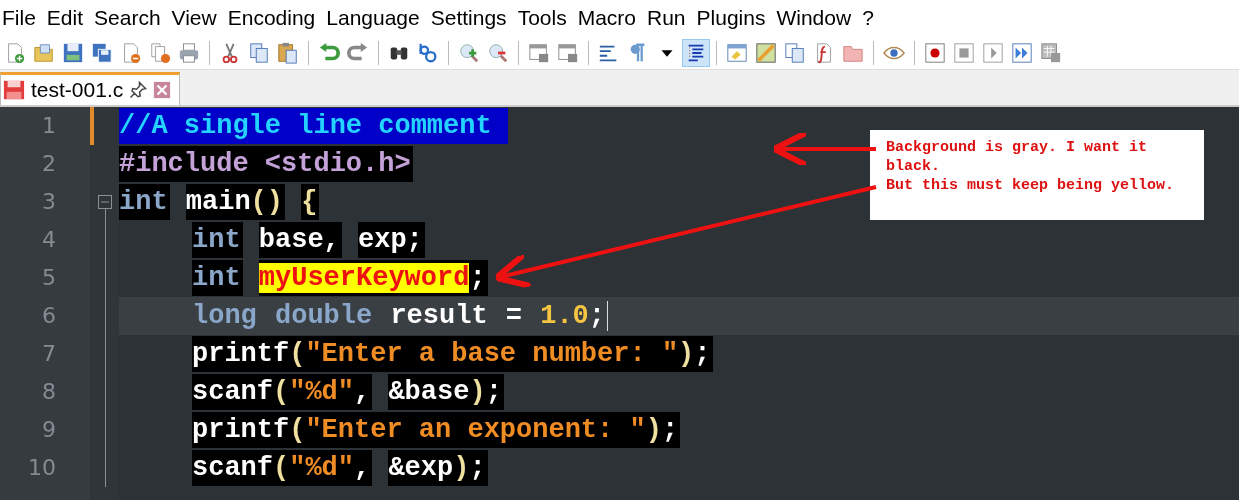 The height and width of the screenshot is (500, 1239). What do you see at coordinates (49, 164) in the screenshot?
I see `line-number: 2` at bounding box center [49, 164].